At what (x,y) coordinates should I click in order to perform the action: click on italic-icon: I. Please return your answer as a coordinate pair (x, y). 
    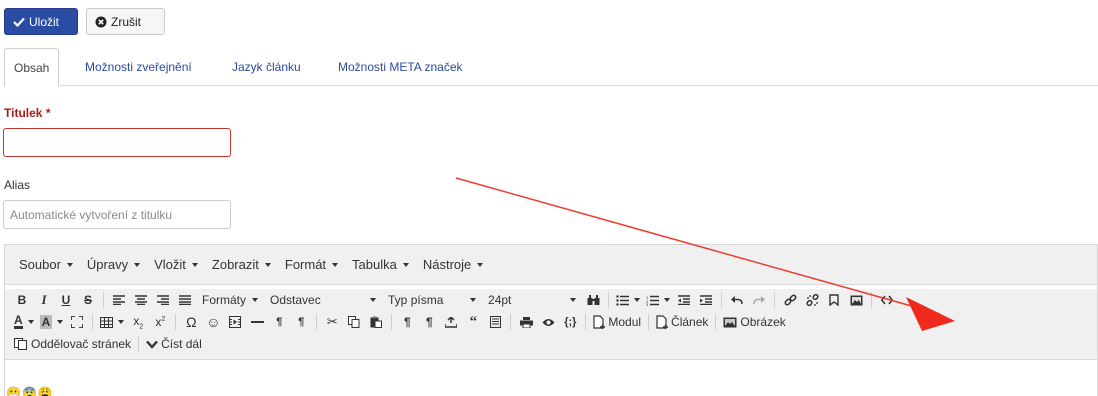
    Looking at the image, I should click on (44, 300).